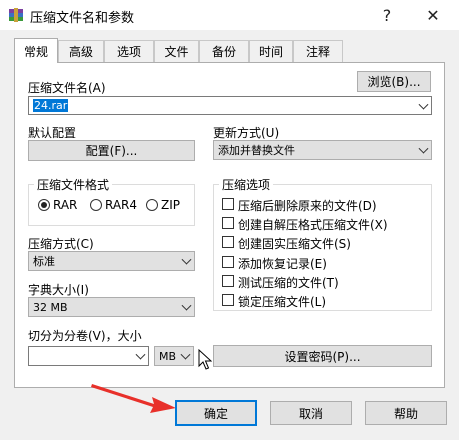 Image resolution: width=459 pixels, height=440 pixels. I want to click on radio-zip-label: ZIP, so click(170, 205).